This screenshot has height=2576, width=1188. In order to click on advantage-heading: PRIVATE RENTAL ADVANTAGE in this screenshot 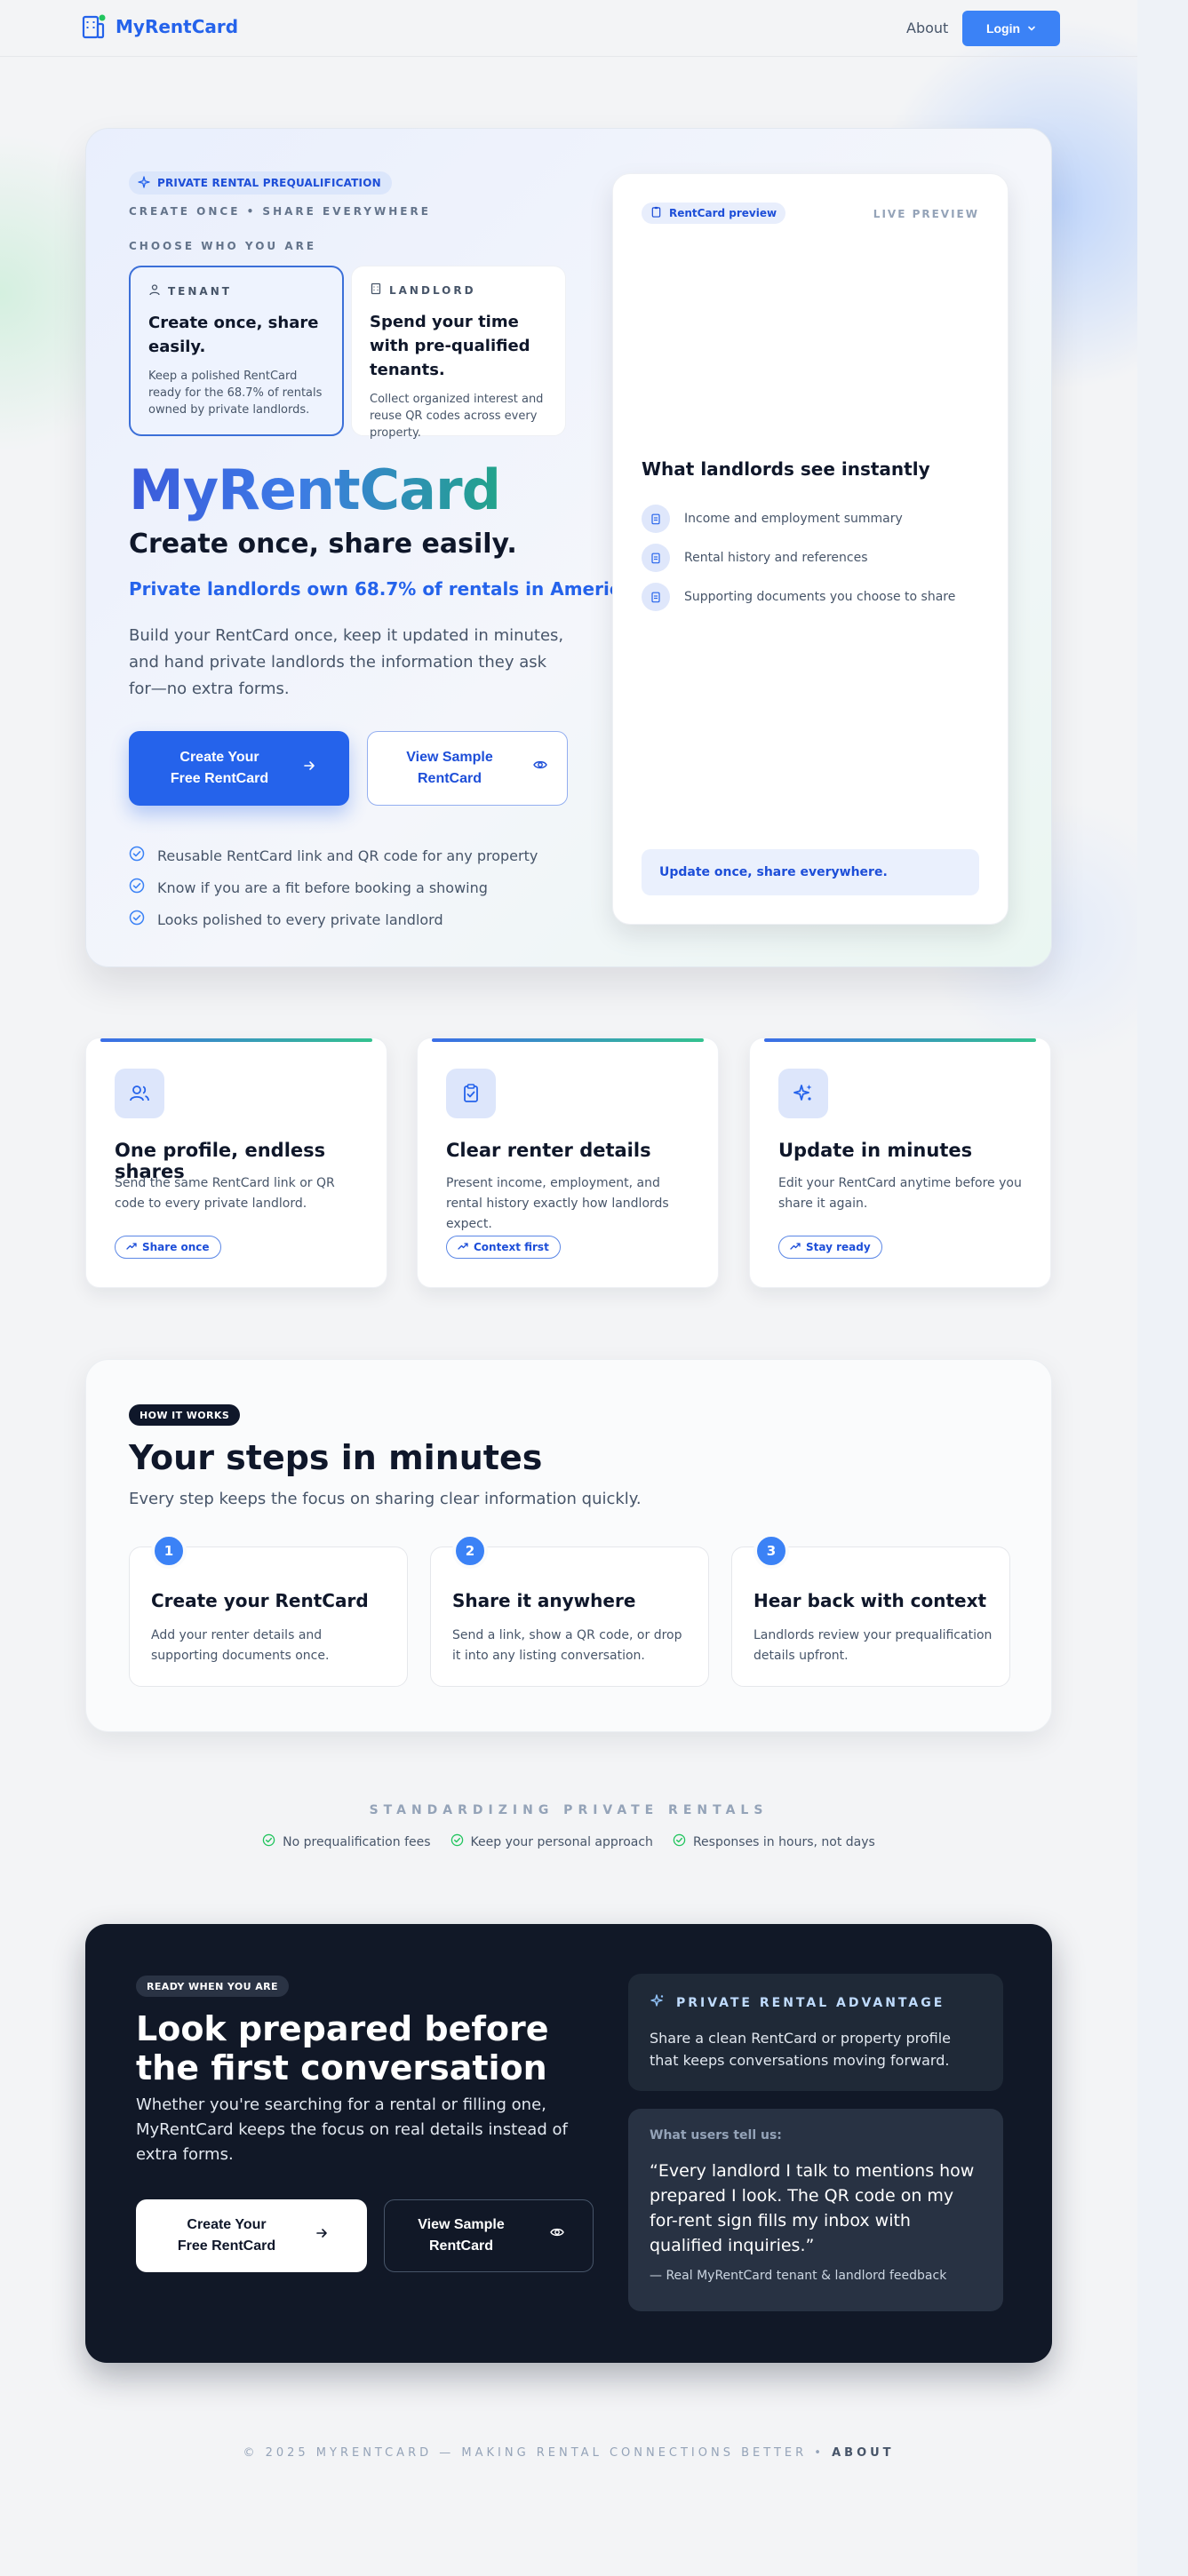, I will do `click(816, 2003)`.